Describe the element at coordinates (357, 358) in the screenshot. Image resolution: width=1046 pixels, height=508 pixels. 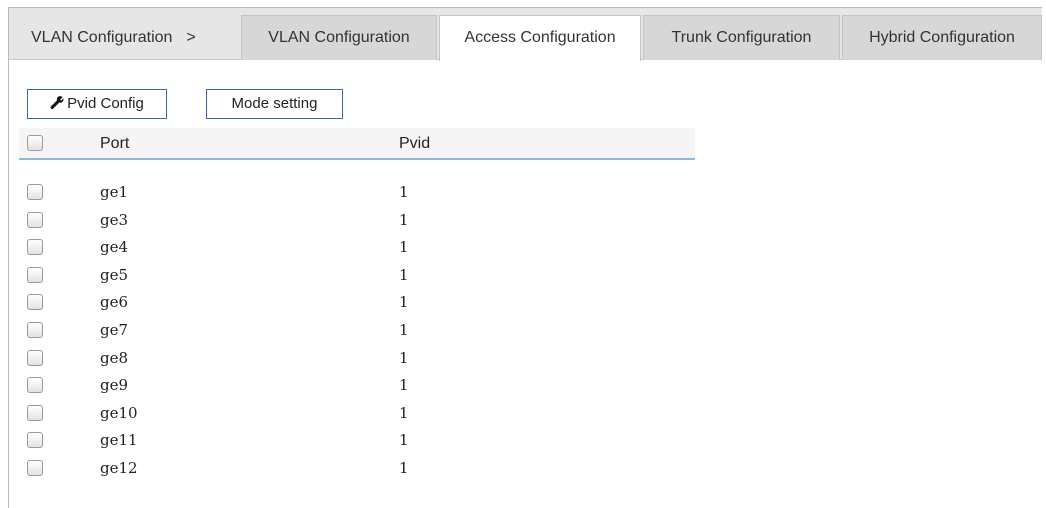
I see `table-row: ge8 1` at that location.